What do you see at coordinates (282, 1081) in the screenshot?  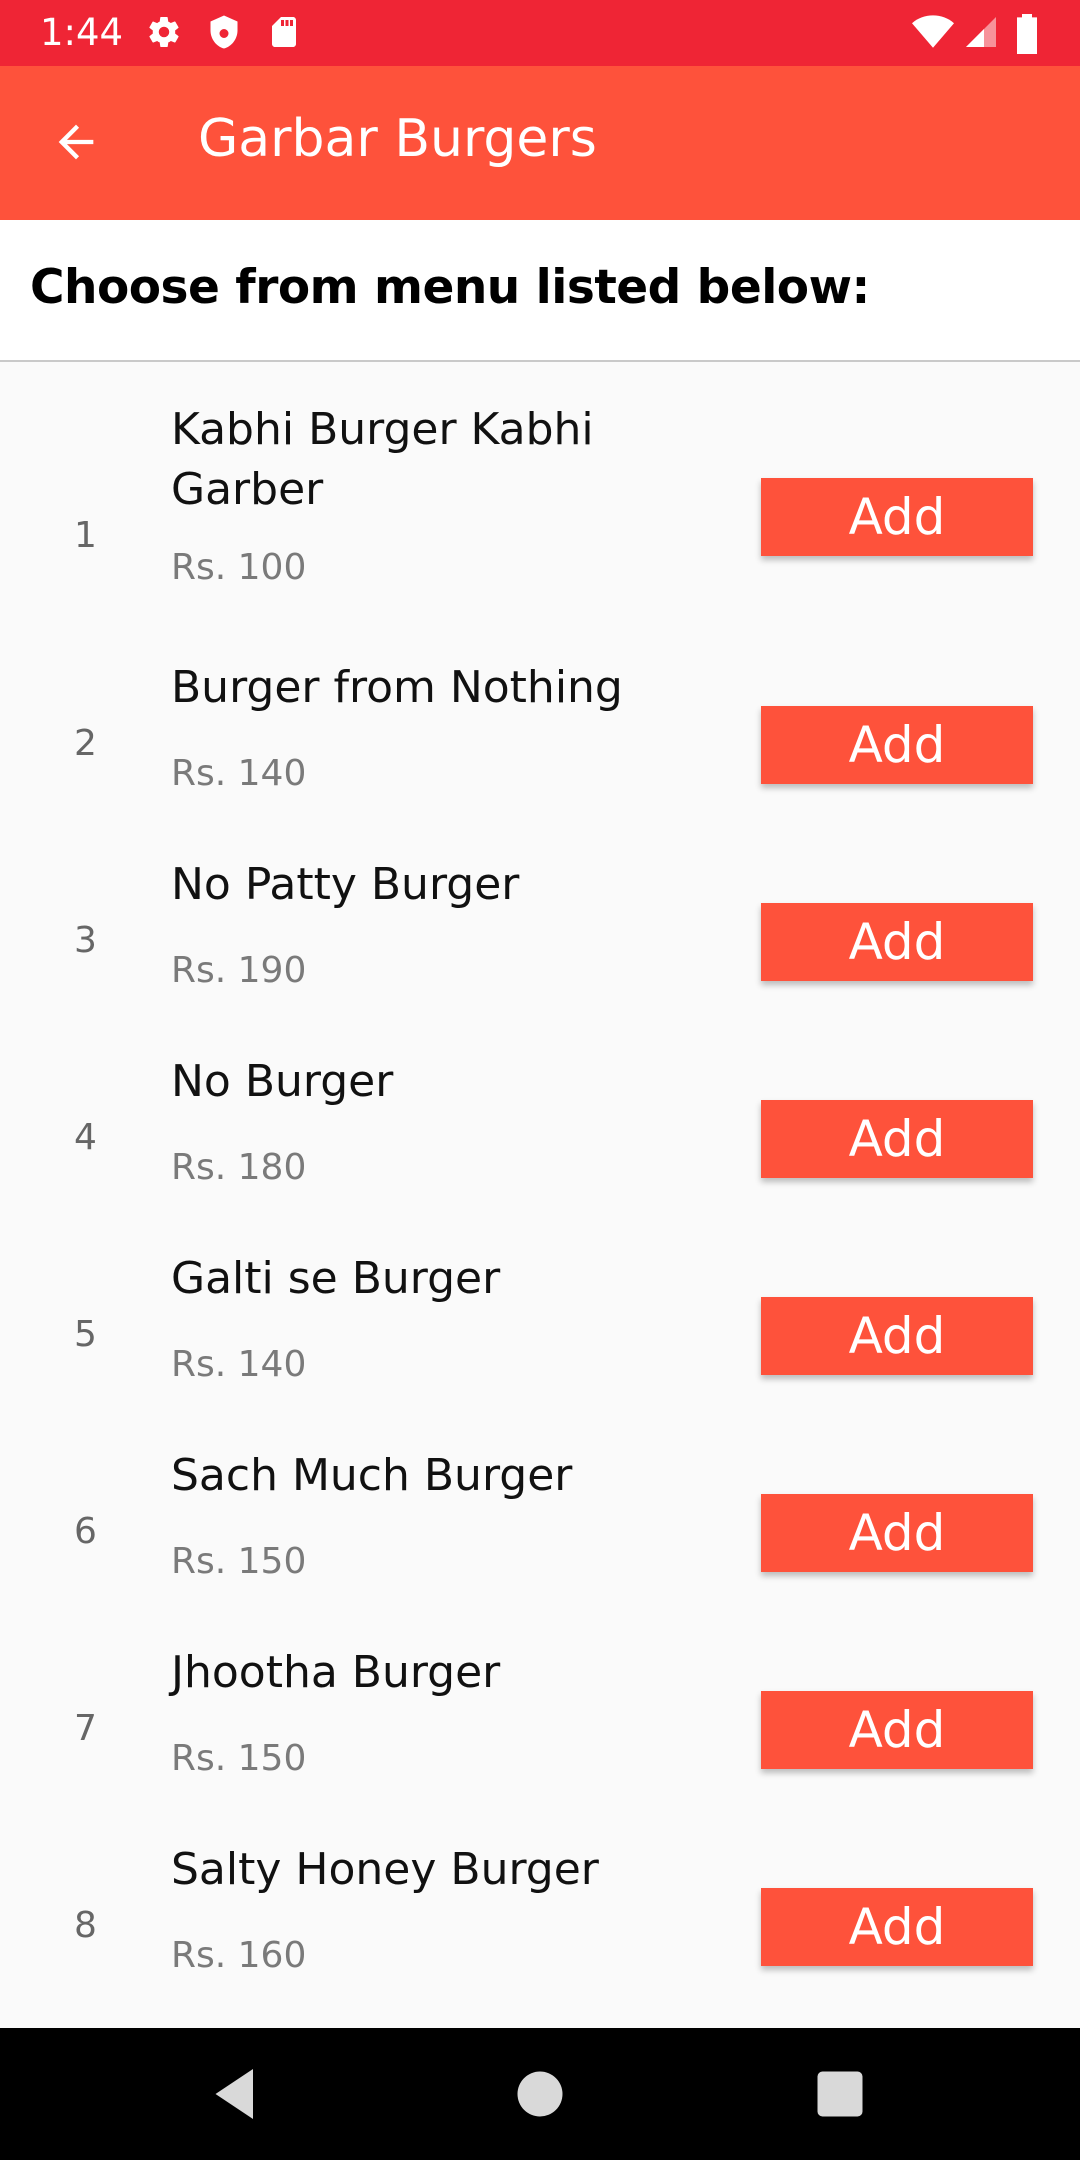 I see `item-name: No Burger` at bounding box center [282, 1081].